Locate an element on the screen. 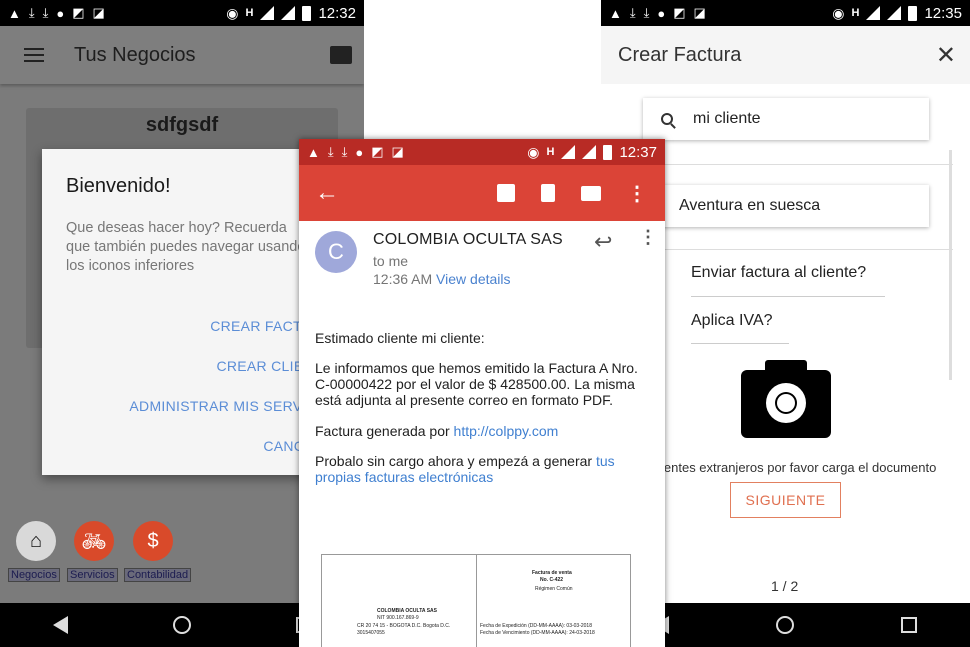 The height and width of the screenshot is (647, 970). client-search-value: mi cliente is located at coordinates (727, 118).